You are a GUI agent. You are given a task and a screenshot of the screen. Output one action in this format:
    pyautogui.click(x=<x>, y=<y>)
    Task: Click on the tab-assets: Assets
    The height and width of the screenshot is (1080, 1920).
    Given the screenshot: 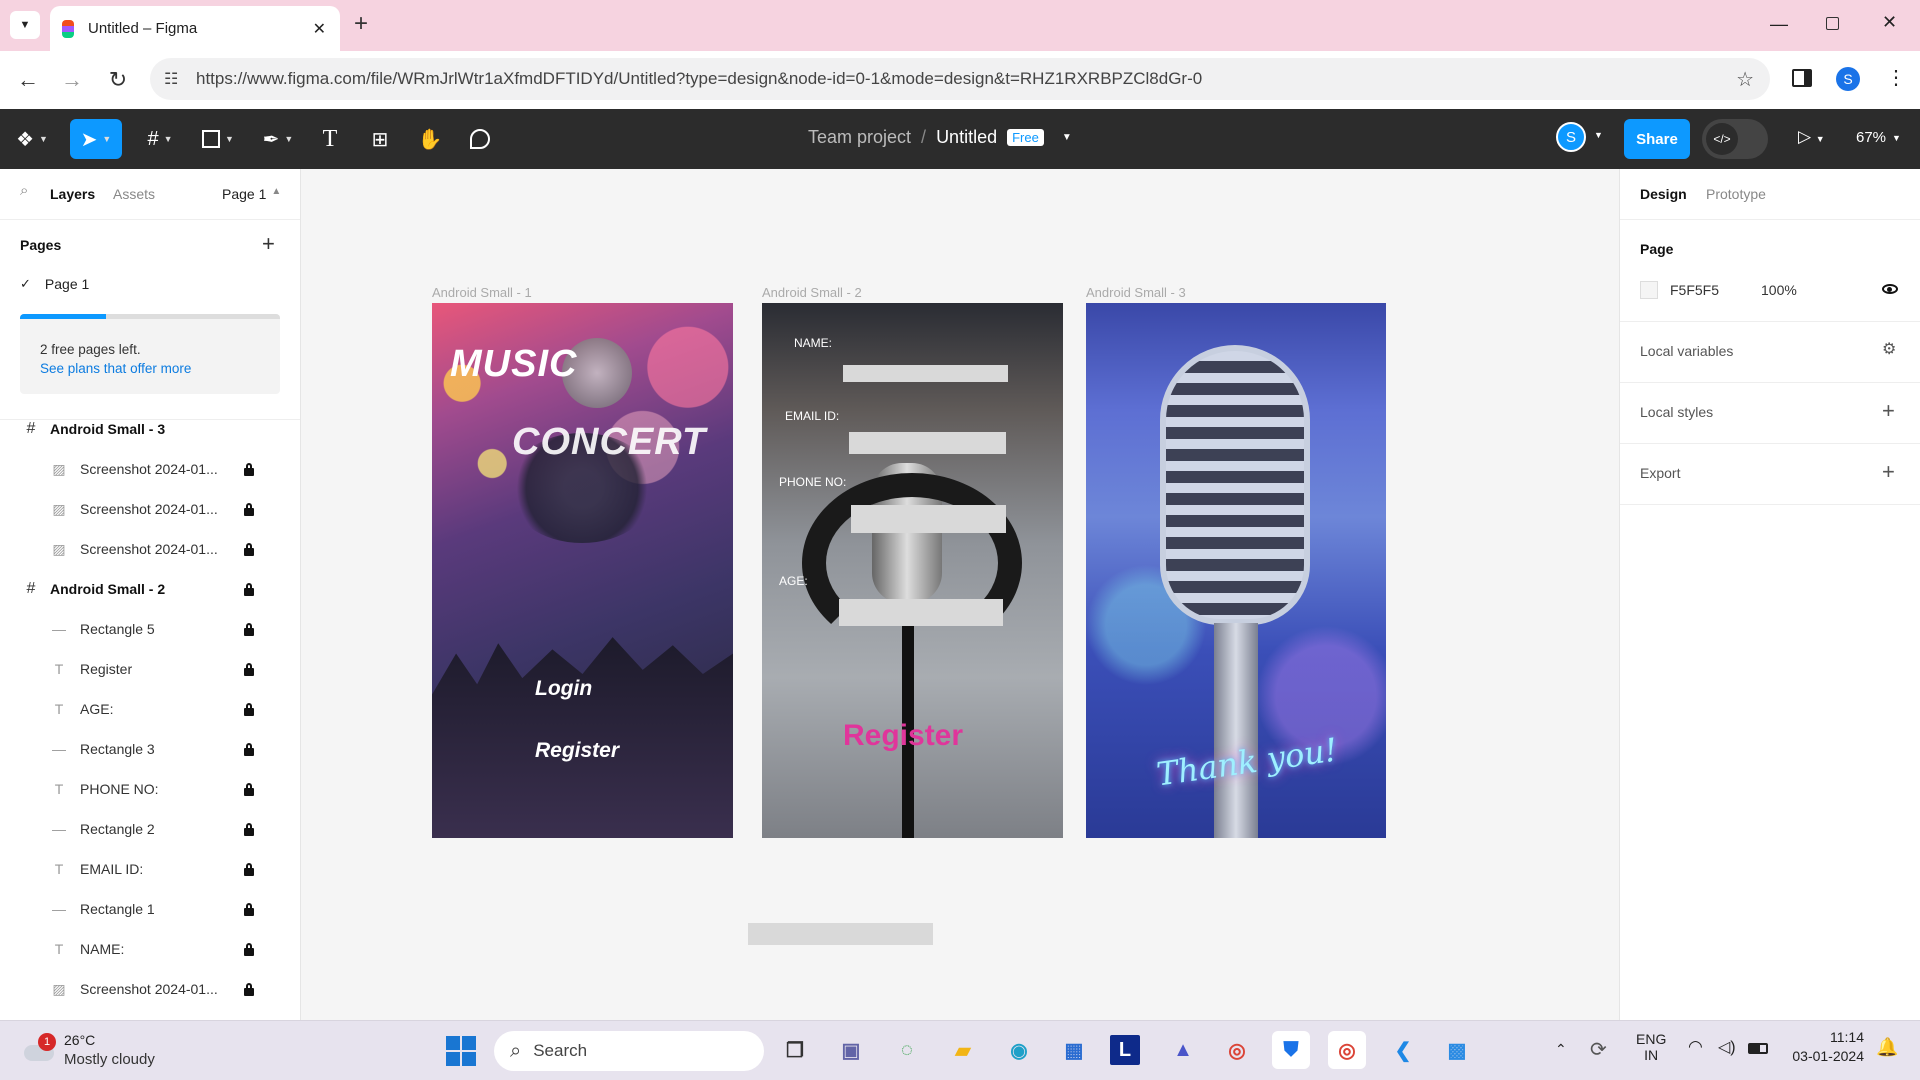 What is the action you would take?
    pyautogui.click(x=134, y=194)
    